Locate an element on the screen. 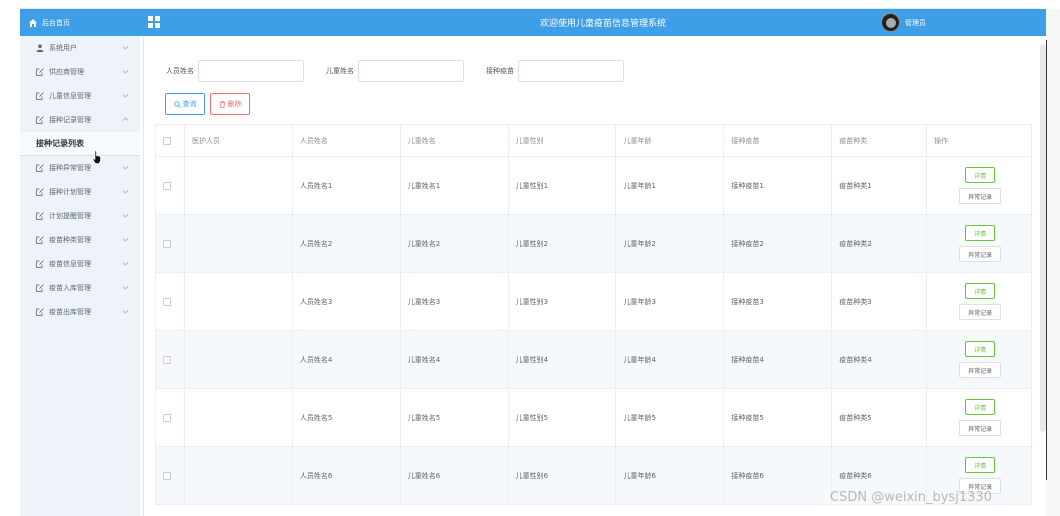 This screenshot has width=1060, height=516. top-header: 欢迎使用儿童疫苗信息管理系统 管理员 is located at coordinates (593, 22).